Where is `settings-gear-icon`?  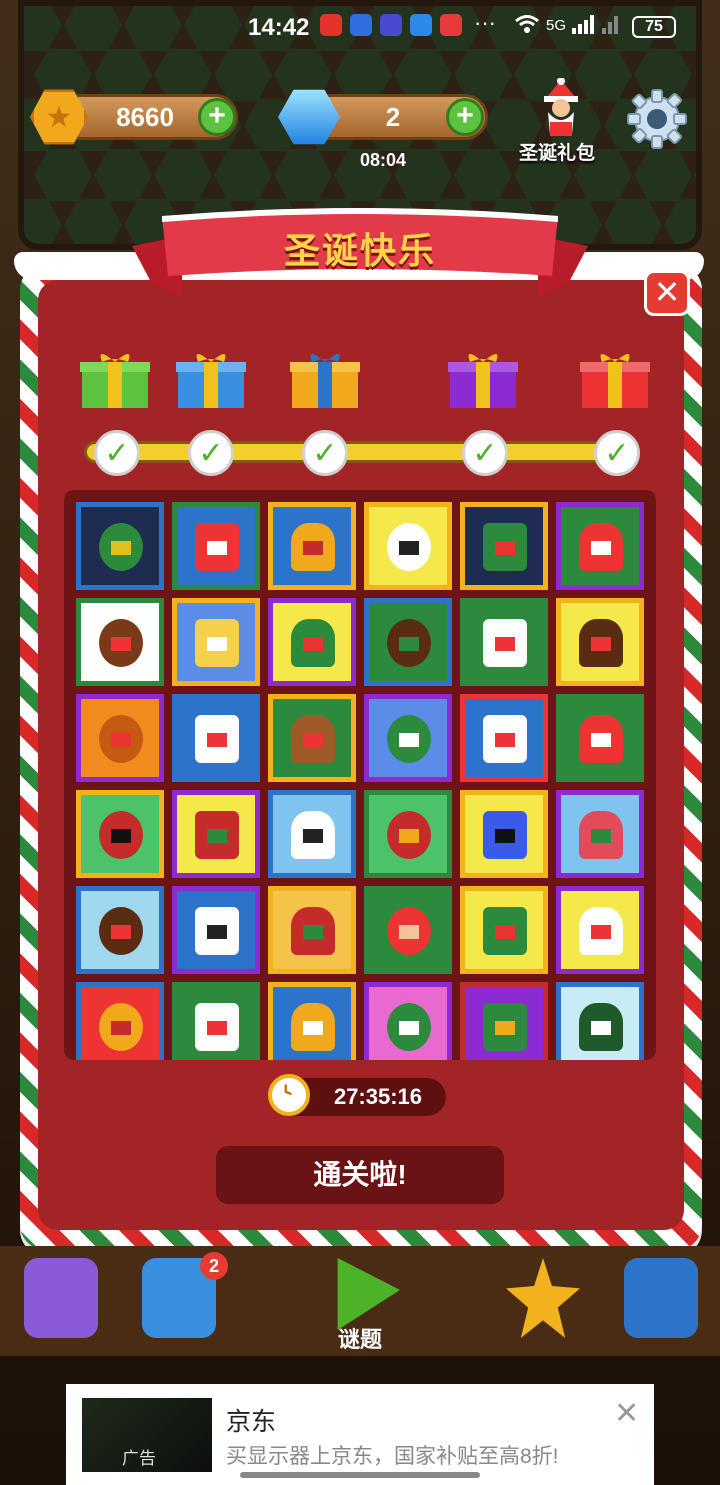
settings-gear-icon is located at coordinates (657, 119).